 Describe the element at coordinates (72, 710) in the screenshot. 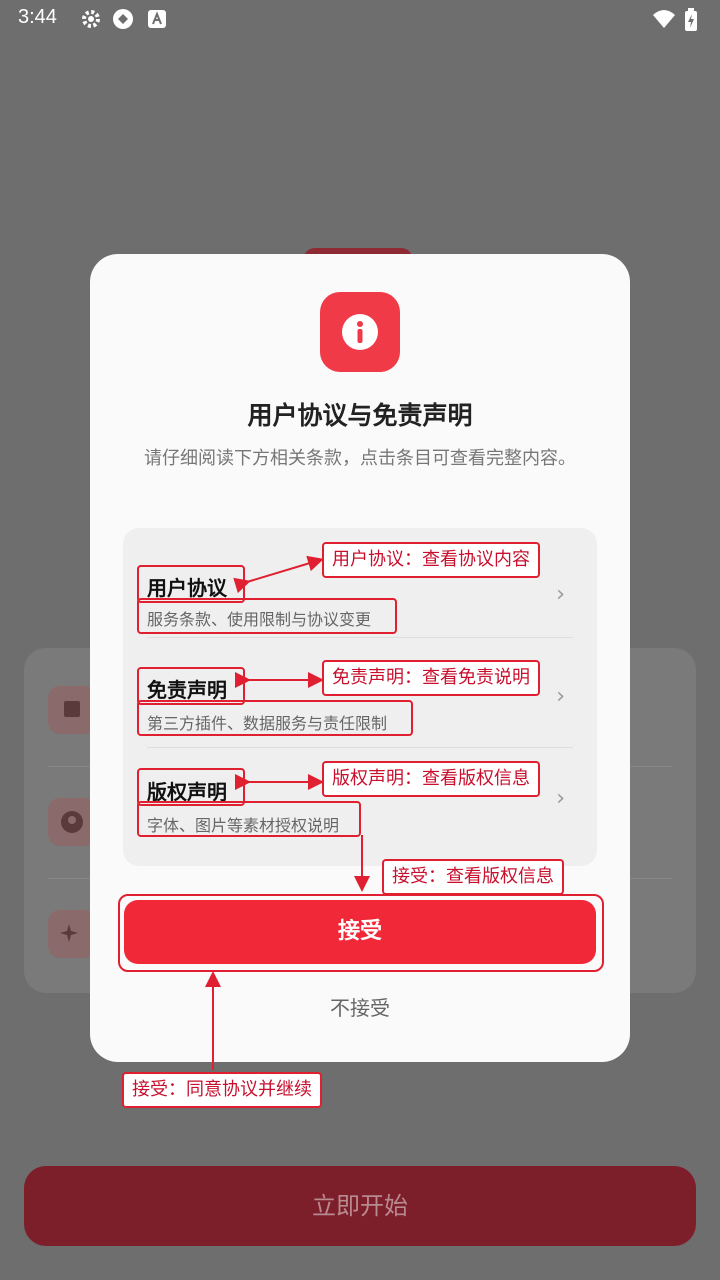

I see `music-icon` at that location.